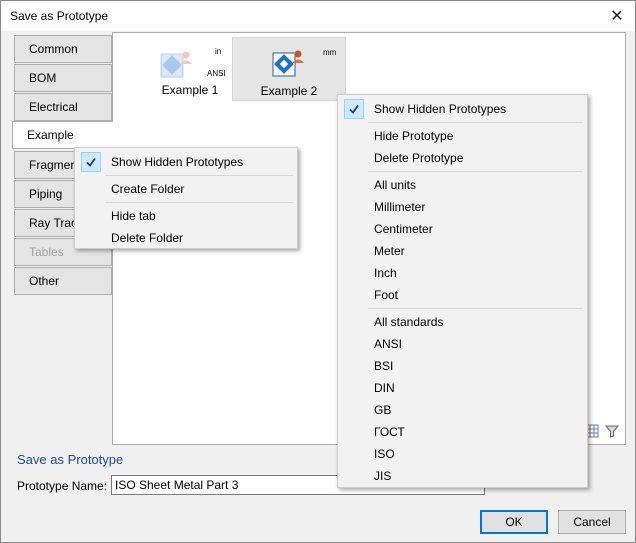 This screenshot has width=636, height=543. What do you see at coordinates (384, 454) in the screenshot?
I see `menu-item-label: ISO` at bounding box center [384, 454].